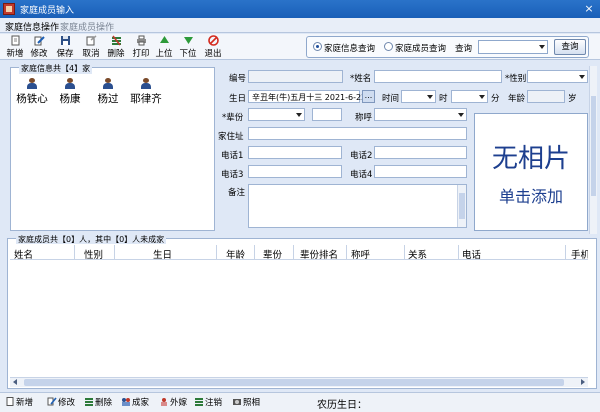 The width and height of the screenshot is (600, 412). I want to click on family-item: 杨过, so click(108, 92).